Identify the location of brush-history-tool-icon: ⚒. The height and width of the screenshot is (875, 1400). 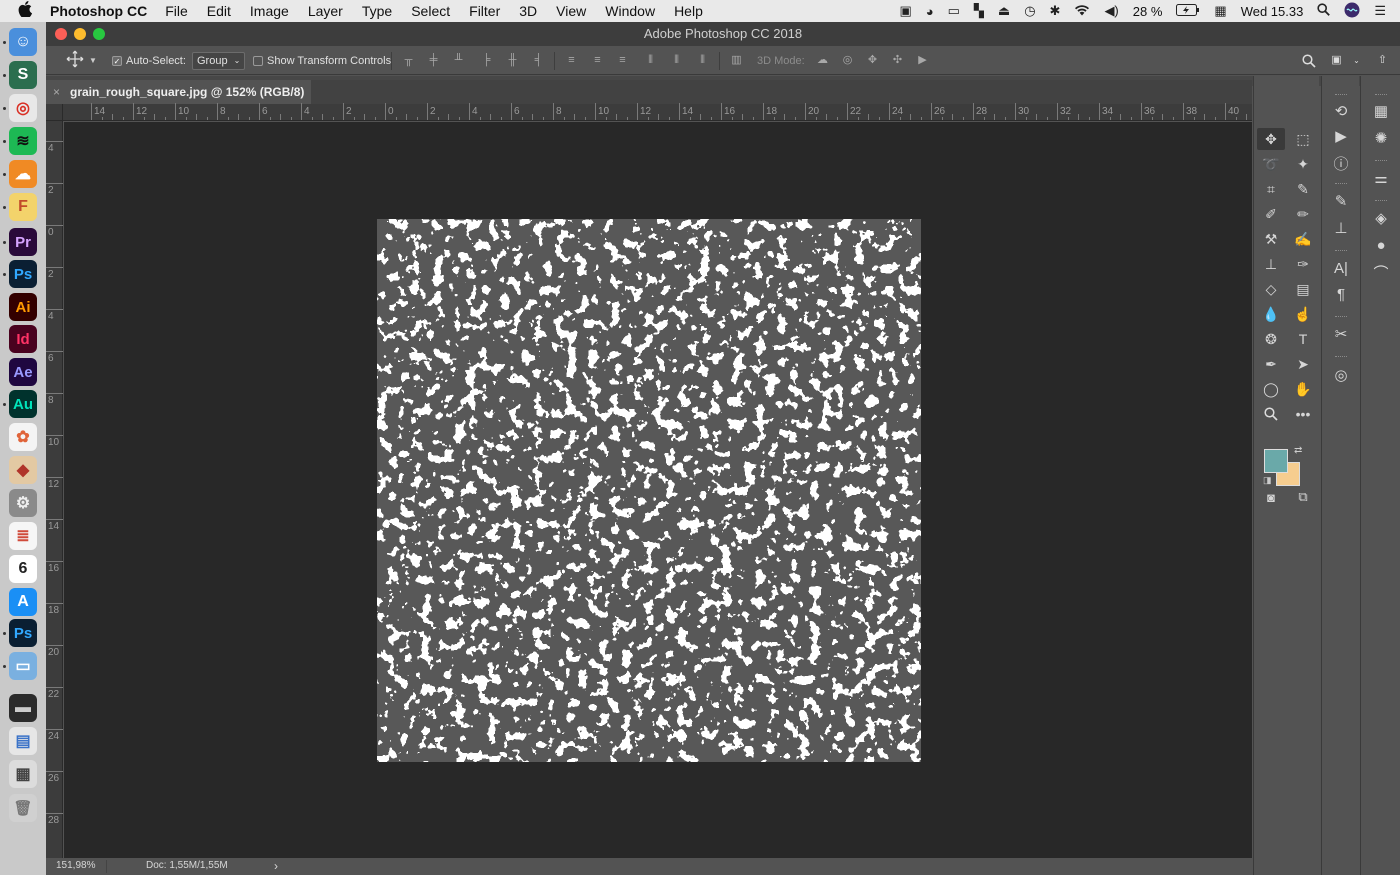
(1271, 239).